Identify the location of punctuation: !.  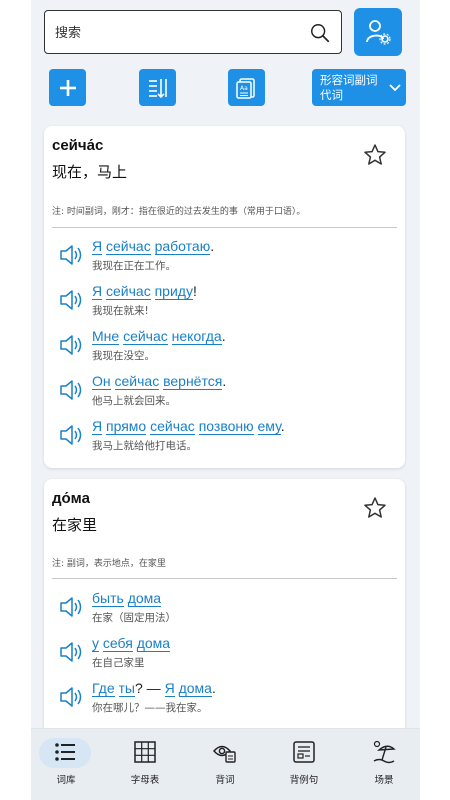
(194, 291).